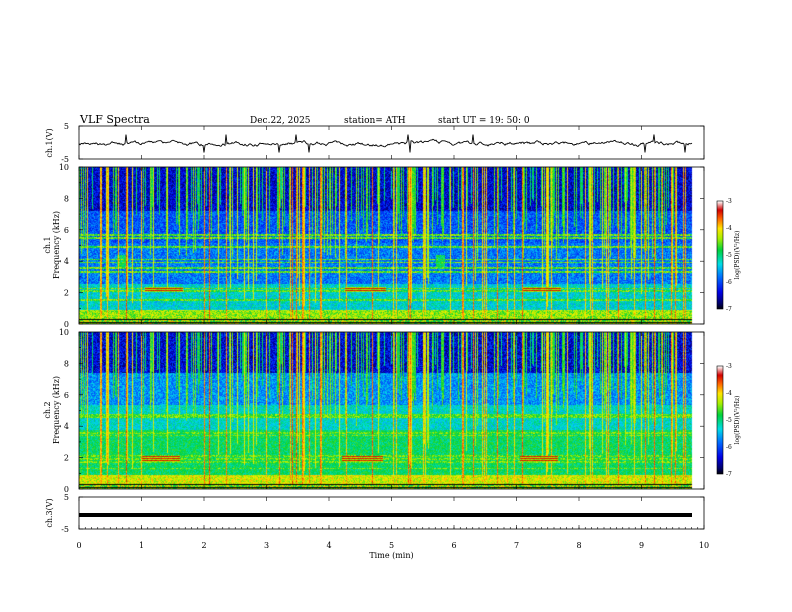  I want to click on ch1-spectrogram-ylabel-channel: ch.1, so click(47, 244).